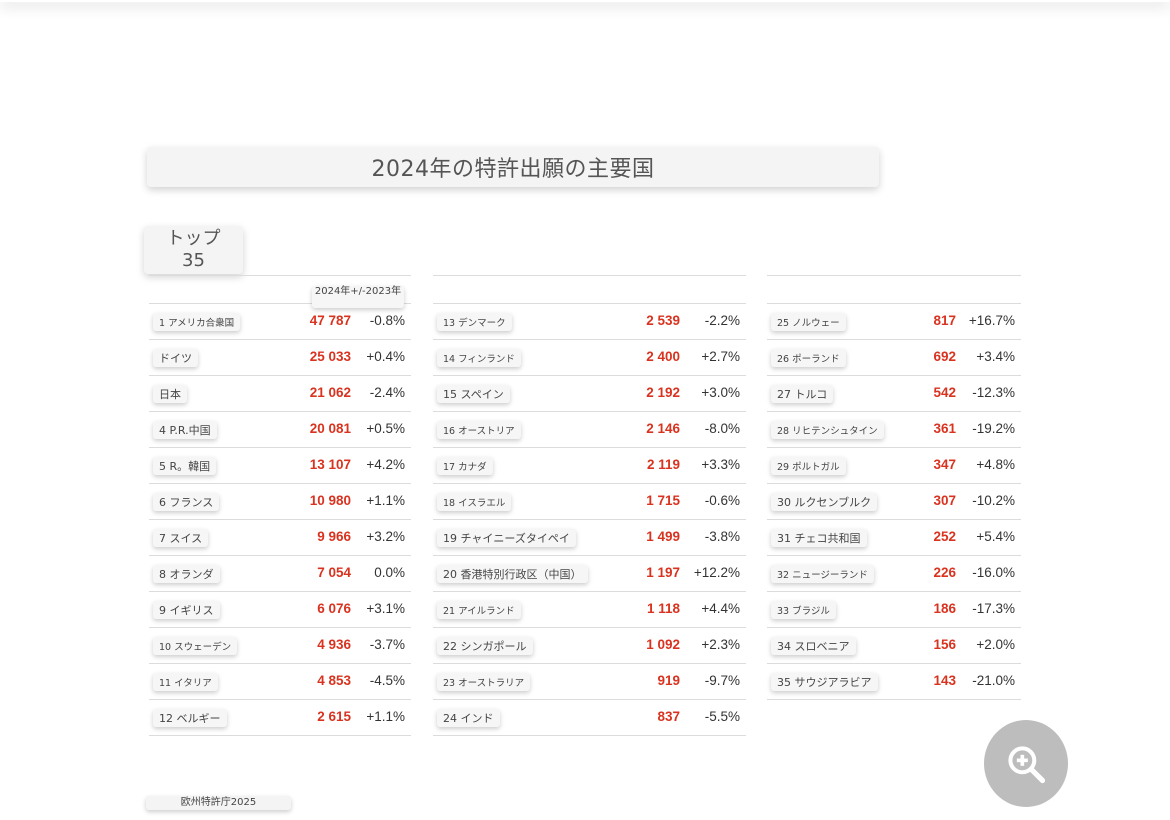  Describe the element at coordinates (280, 322) in the screenshot. I see `table-row: 1 アメリカ合衆国 47 787 -0.8%` at that location.